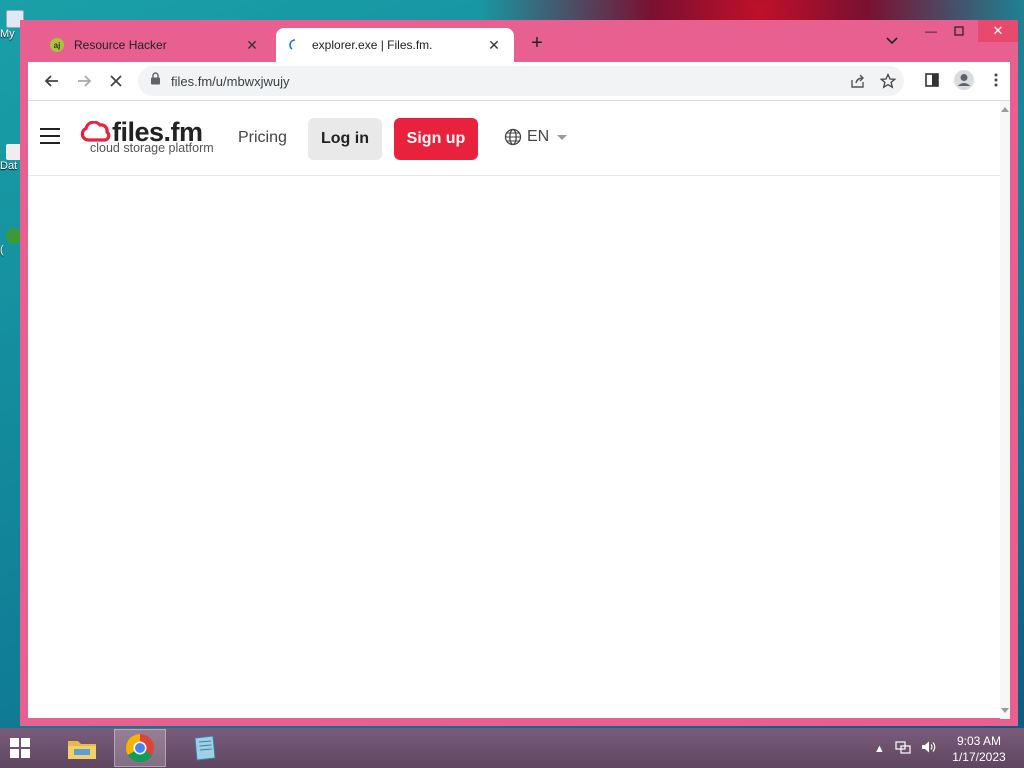  What do you see at coordinates (9, 166) in the screenshot?
I see `desktop-icon-label: Dat` at bounding box center [9, 166].